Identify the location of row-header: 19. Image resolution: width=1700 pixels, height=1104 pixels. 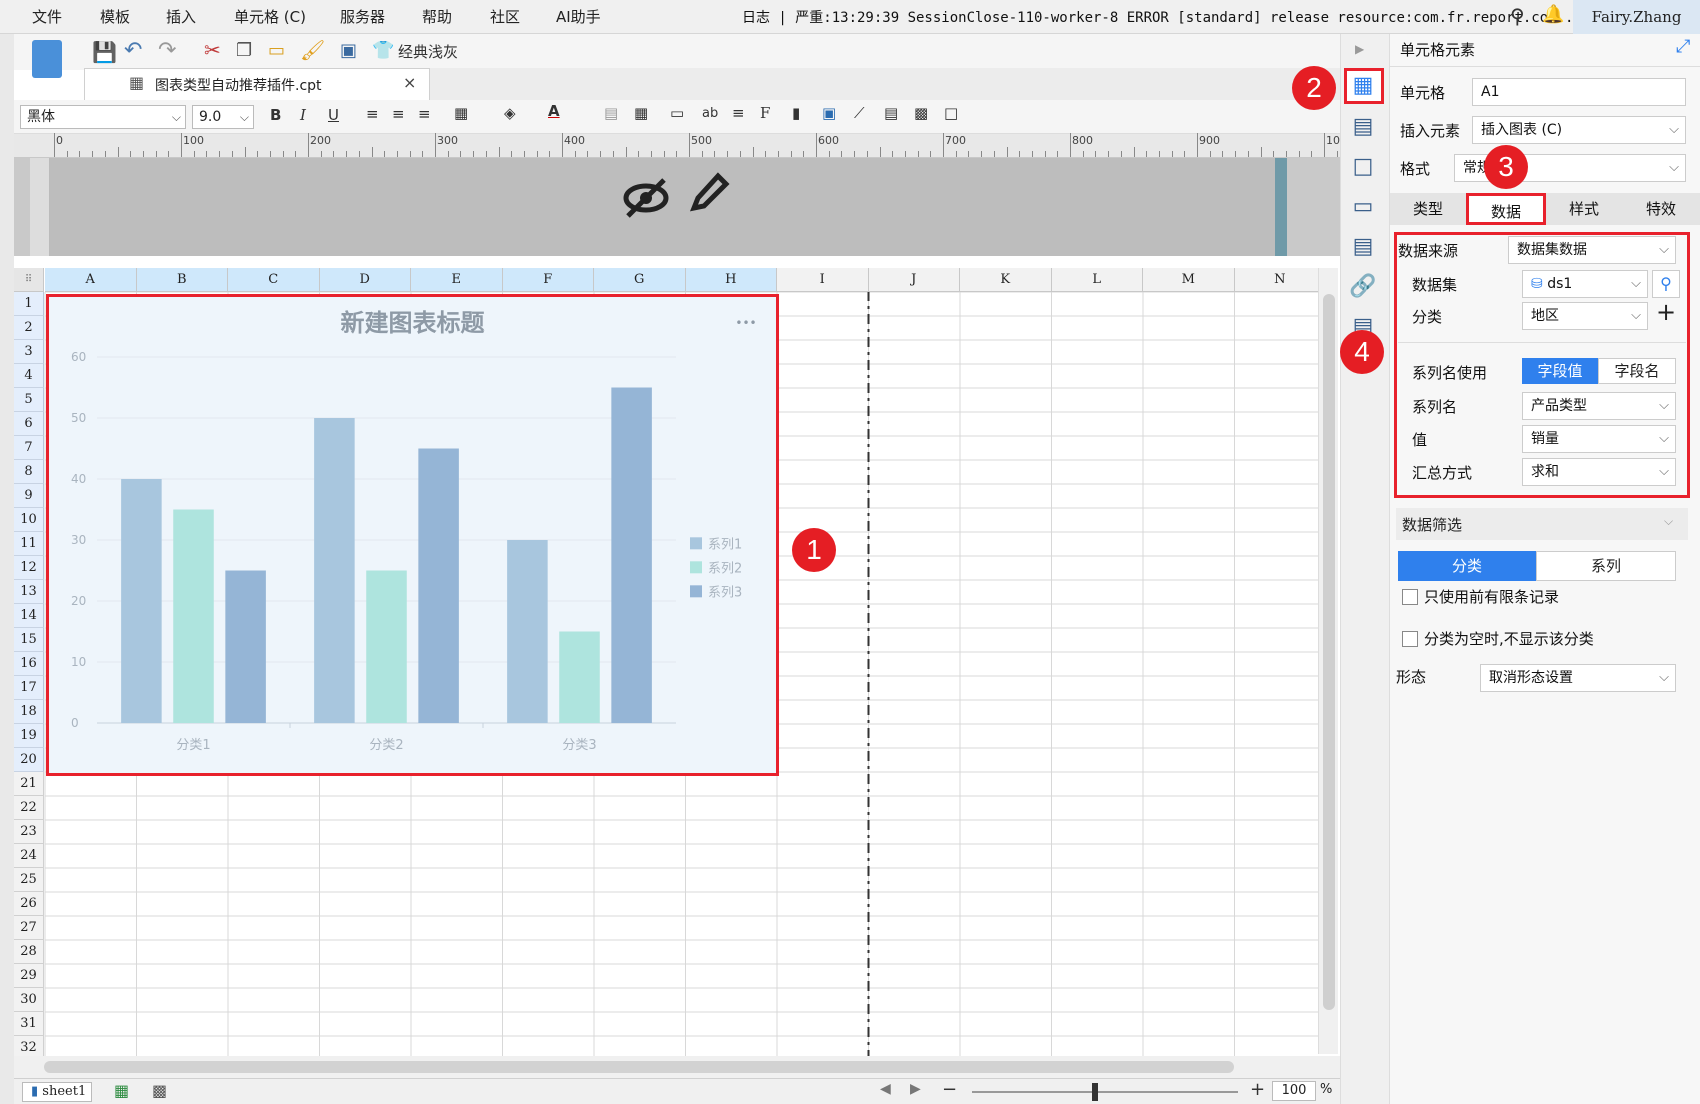
(29, 736).